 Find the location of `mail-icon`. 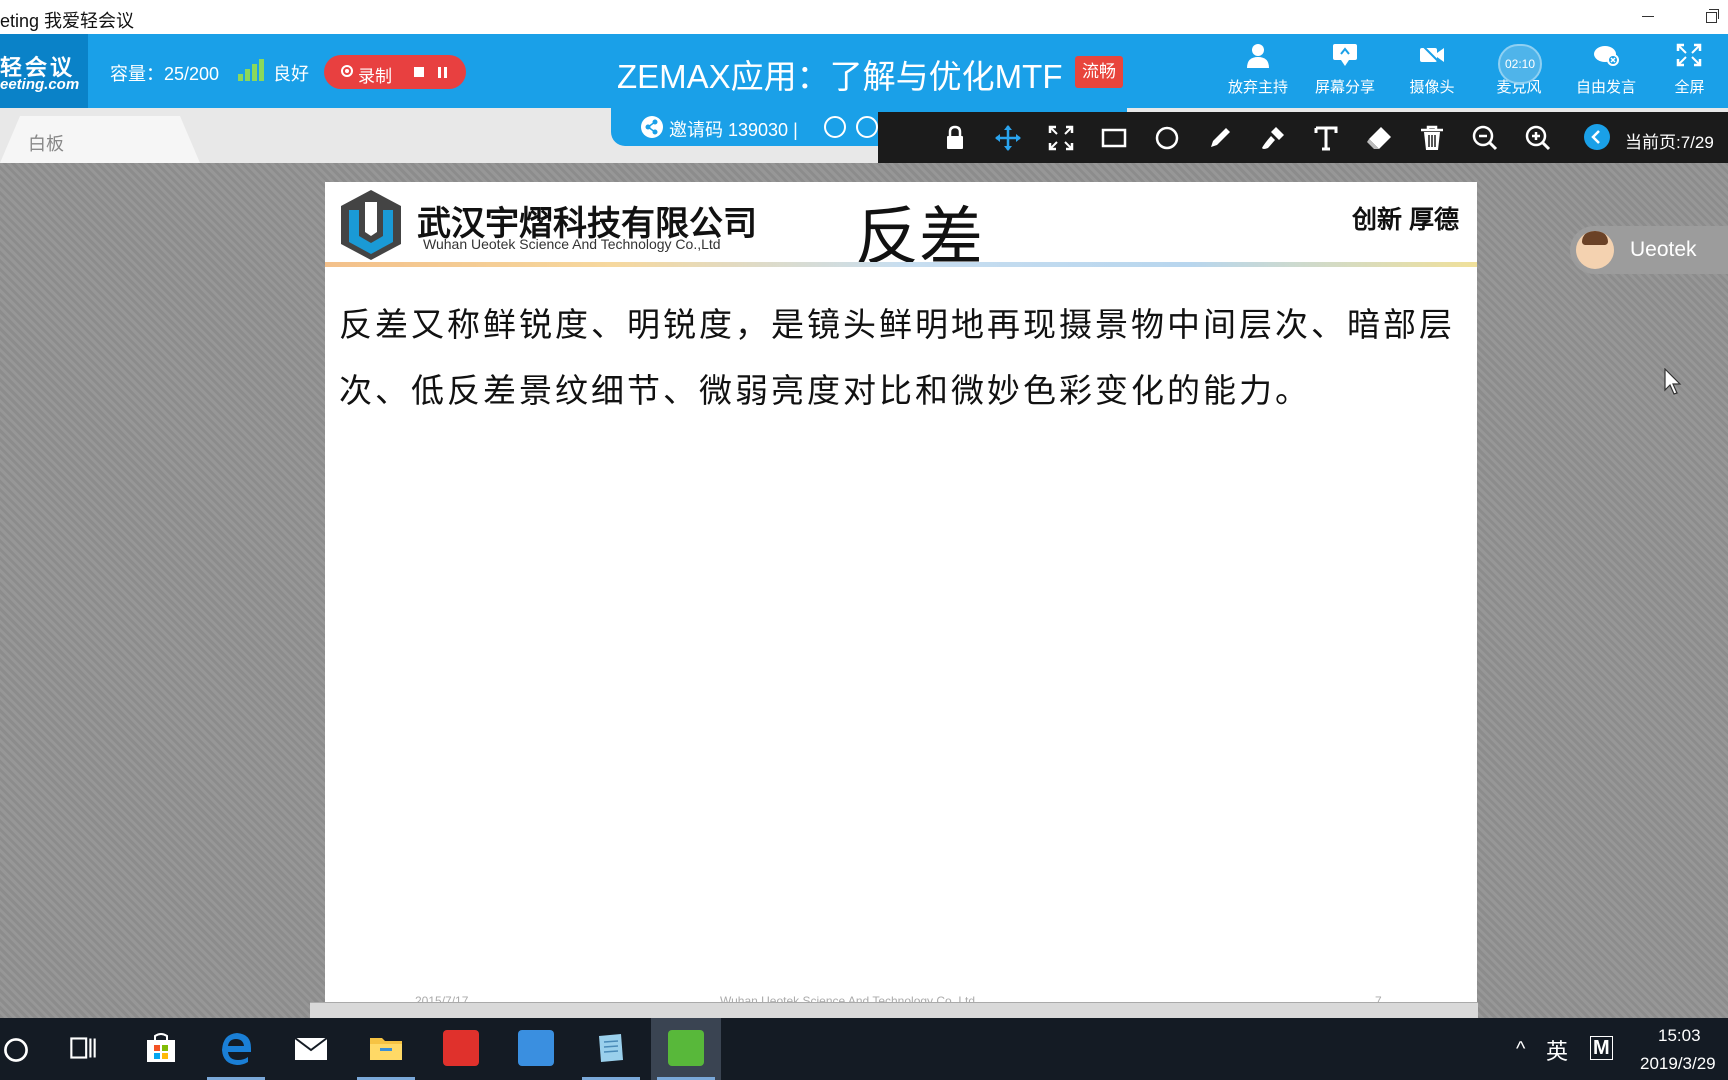

mail-icon is located at coordinates (311, 1048).